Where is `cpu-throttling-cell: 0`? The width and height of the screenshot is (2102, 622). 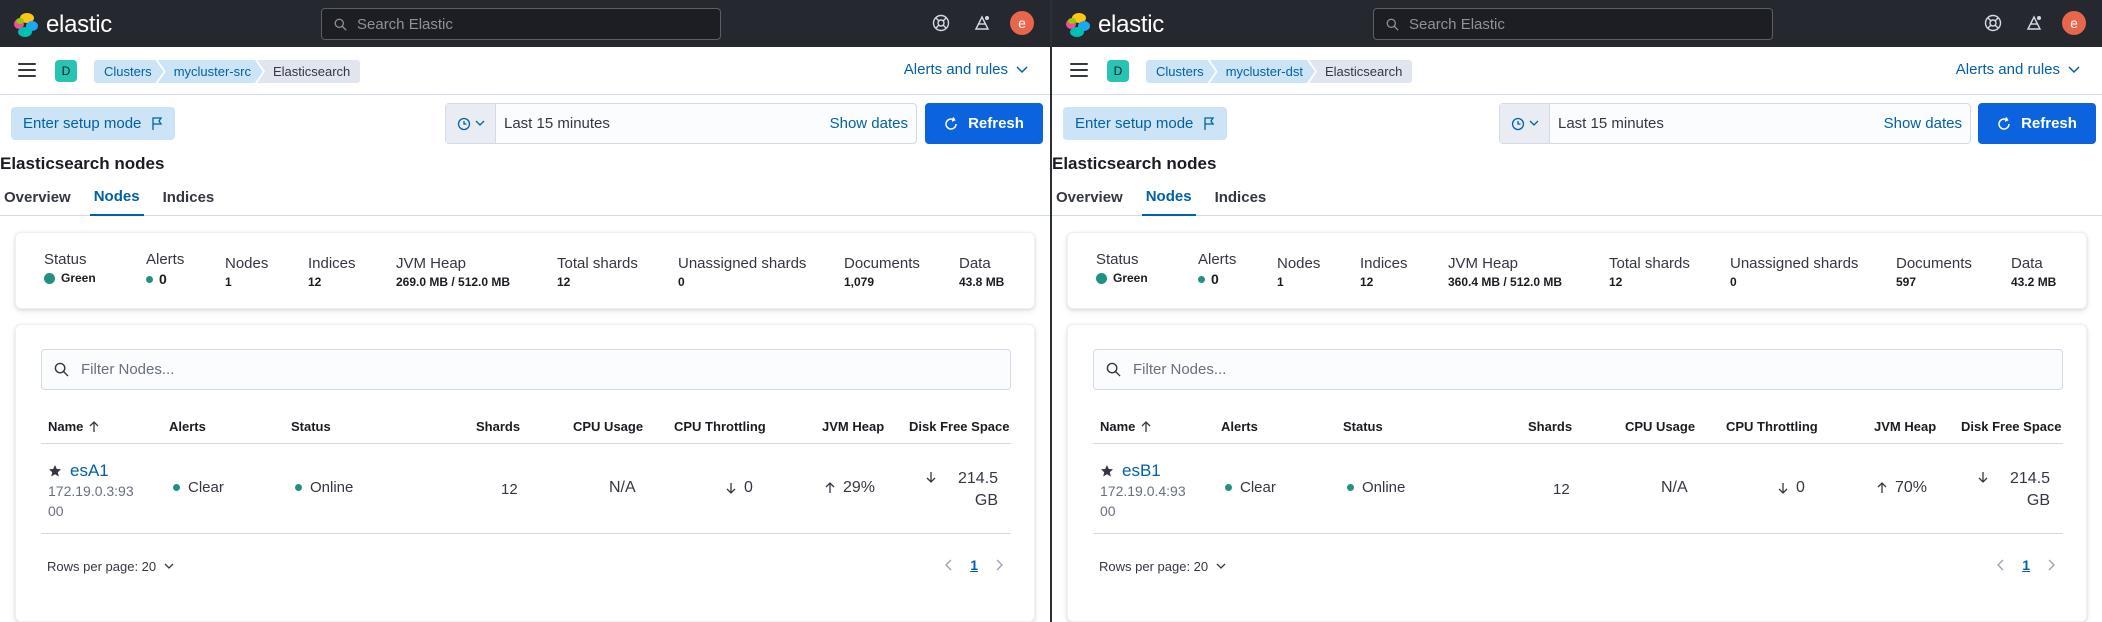
cpu-throttling-cell: 0 is located at coordinates (739, 488).